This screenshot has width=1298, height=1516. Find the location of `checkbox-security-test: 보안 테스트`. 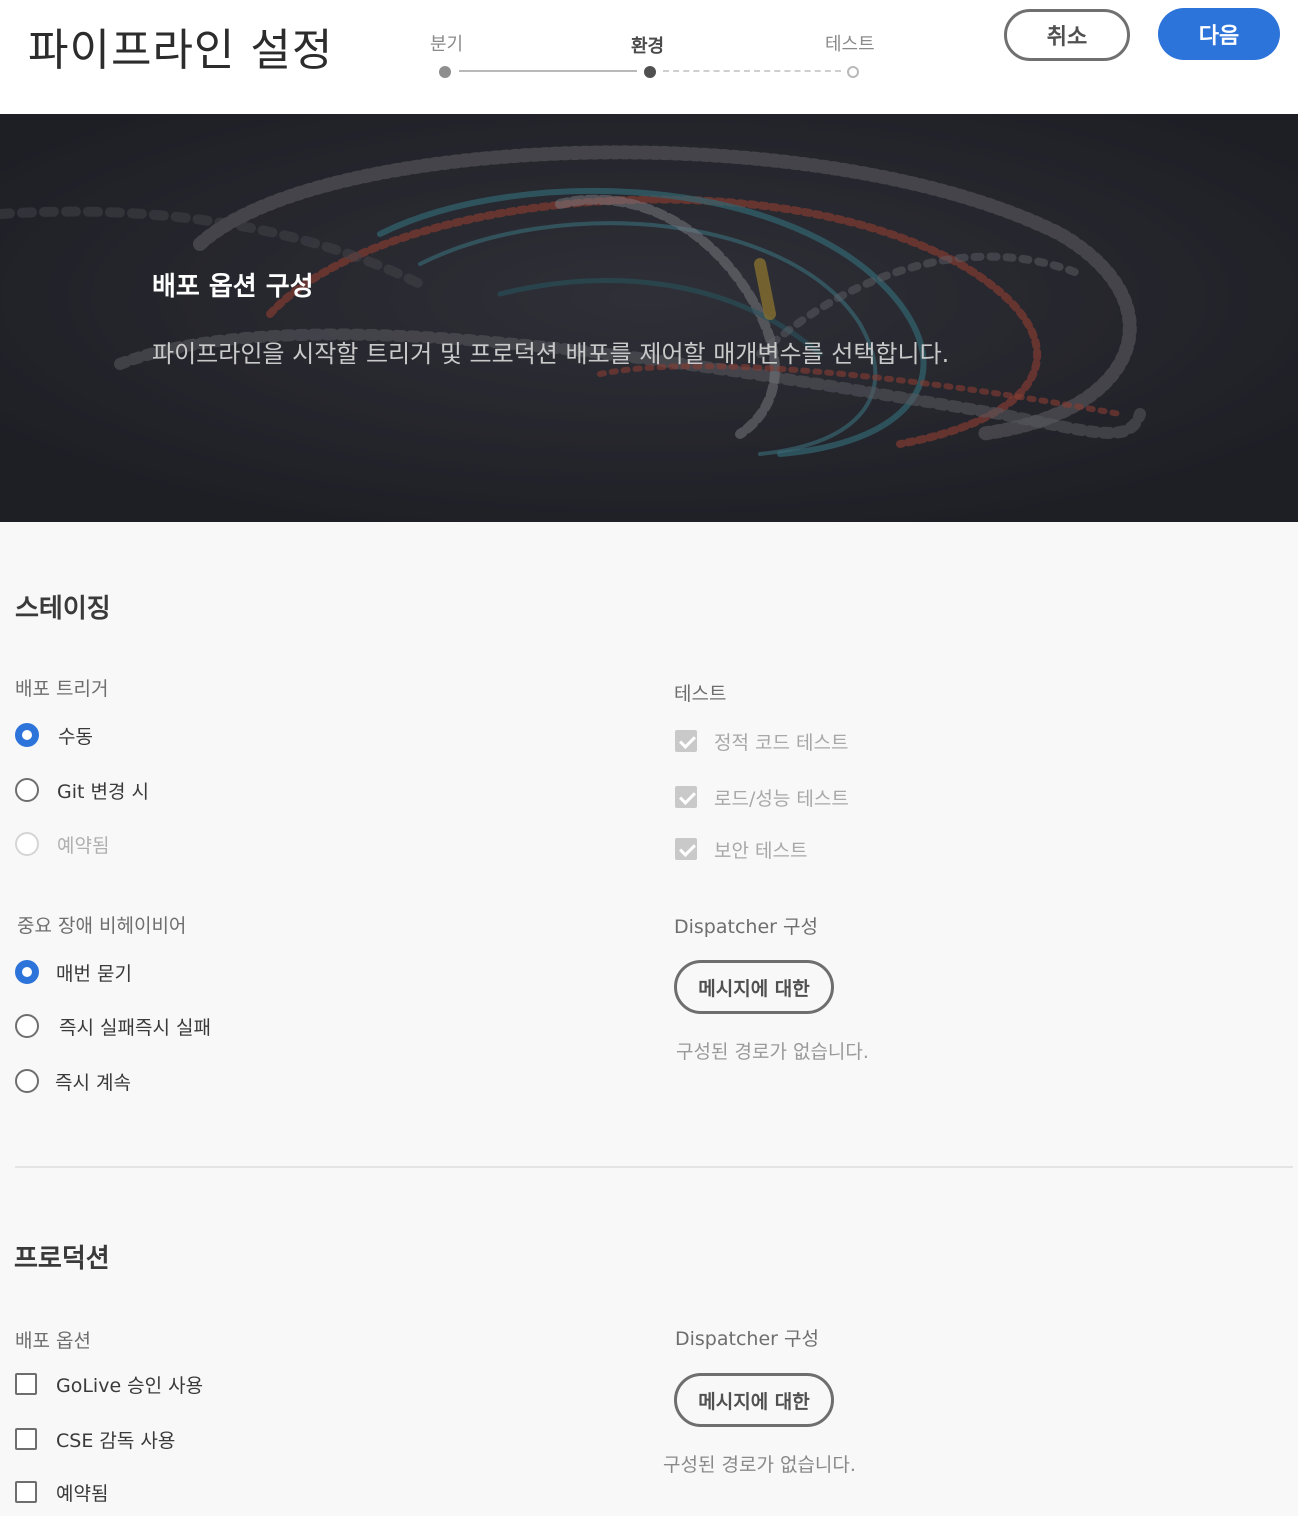

checkbox-security-test: 보안 테스트 is located at coordinates (741, 849).